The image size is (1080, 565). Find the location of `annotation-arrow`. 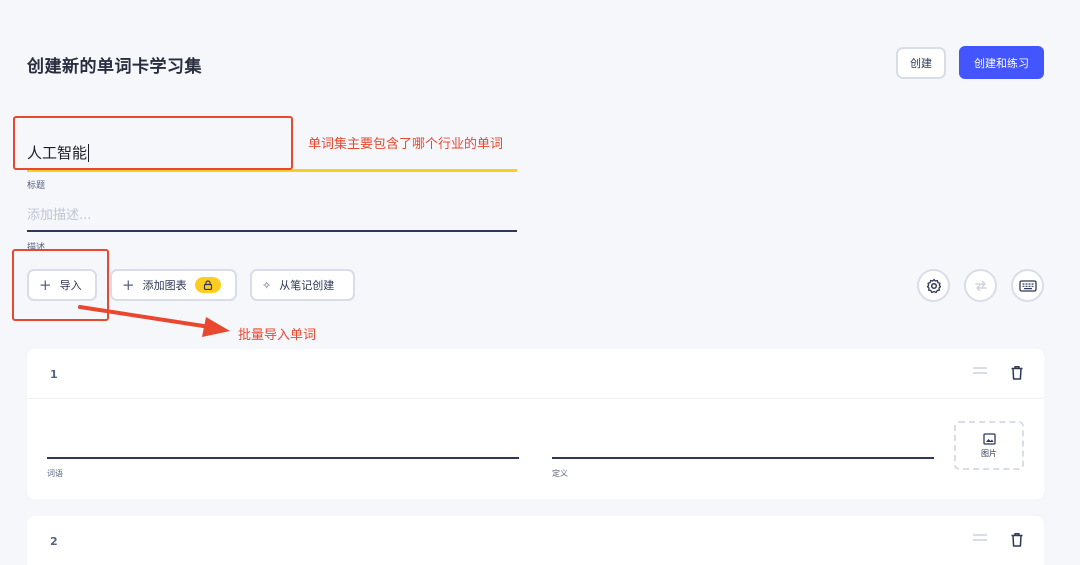

annotation-arrow is located at coordinates (154, 321).